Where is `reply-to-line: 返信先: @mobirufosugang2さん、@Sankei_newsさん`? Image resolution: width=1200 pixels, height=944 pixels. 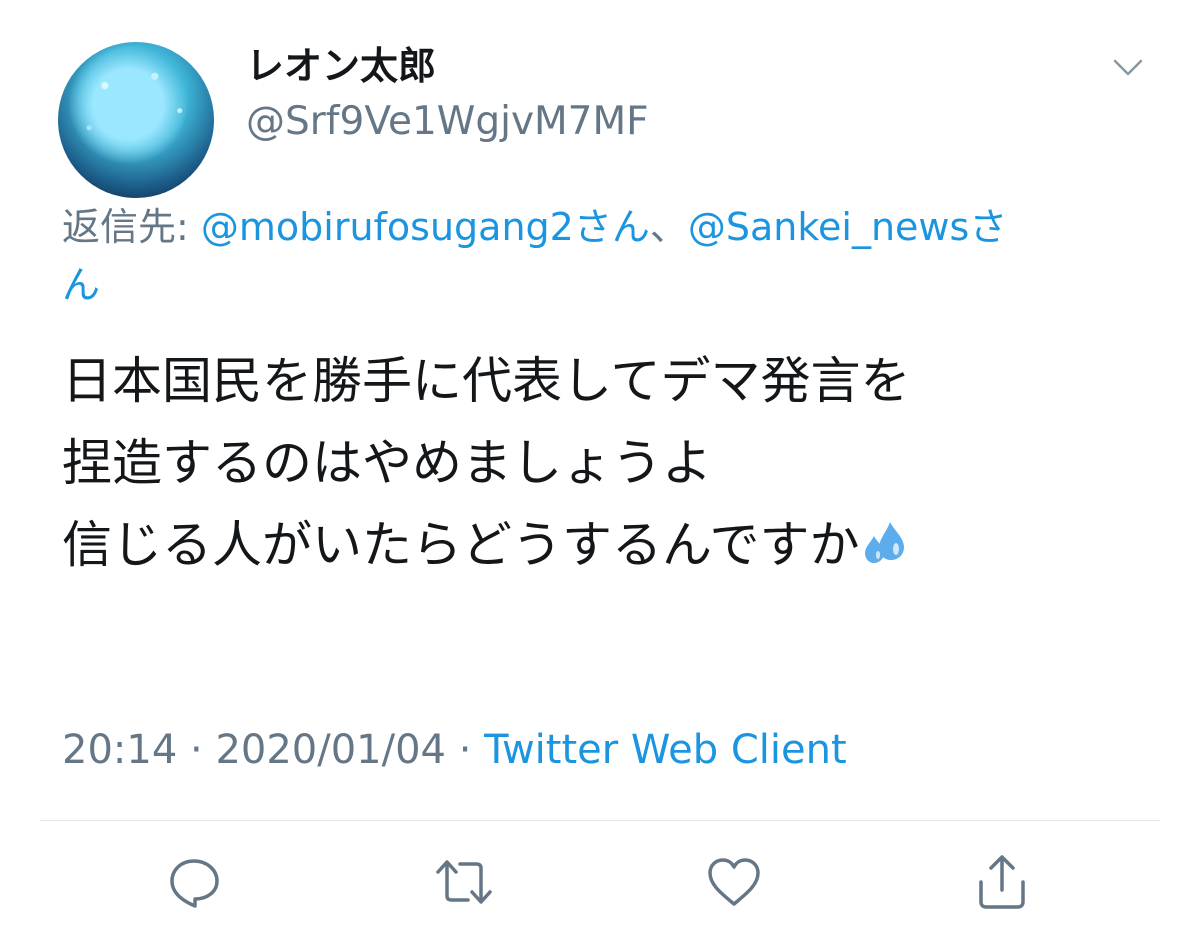 reply-to-line: 返信先: @mobirufosugang2さん、@Sankei_newsさん is located at coordinates (602, 256).